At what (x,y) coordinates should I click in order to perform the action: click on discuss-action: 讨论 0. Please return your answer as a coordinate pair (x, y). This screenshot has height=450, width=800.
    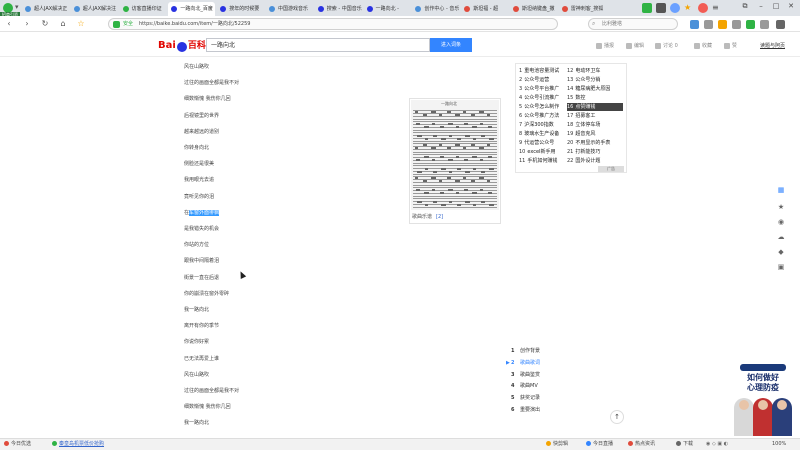
    Looking at the image, I should click on (666, 45).